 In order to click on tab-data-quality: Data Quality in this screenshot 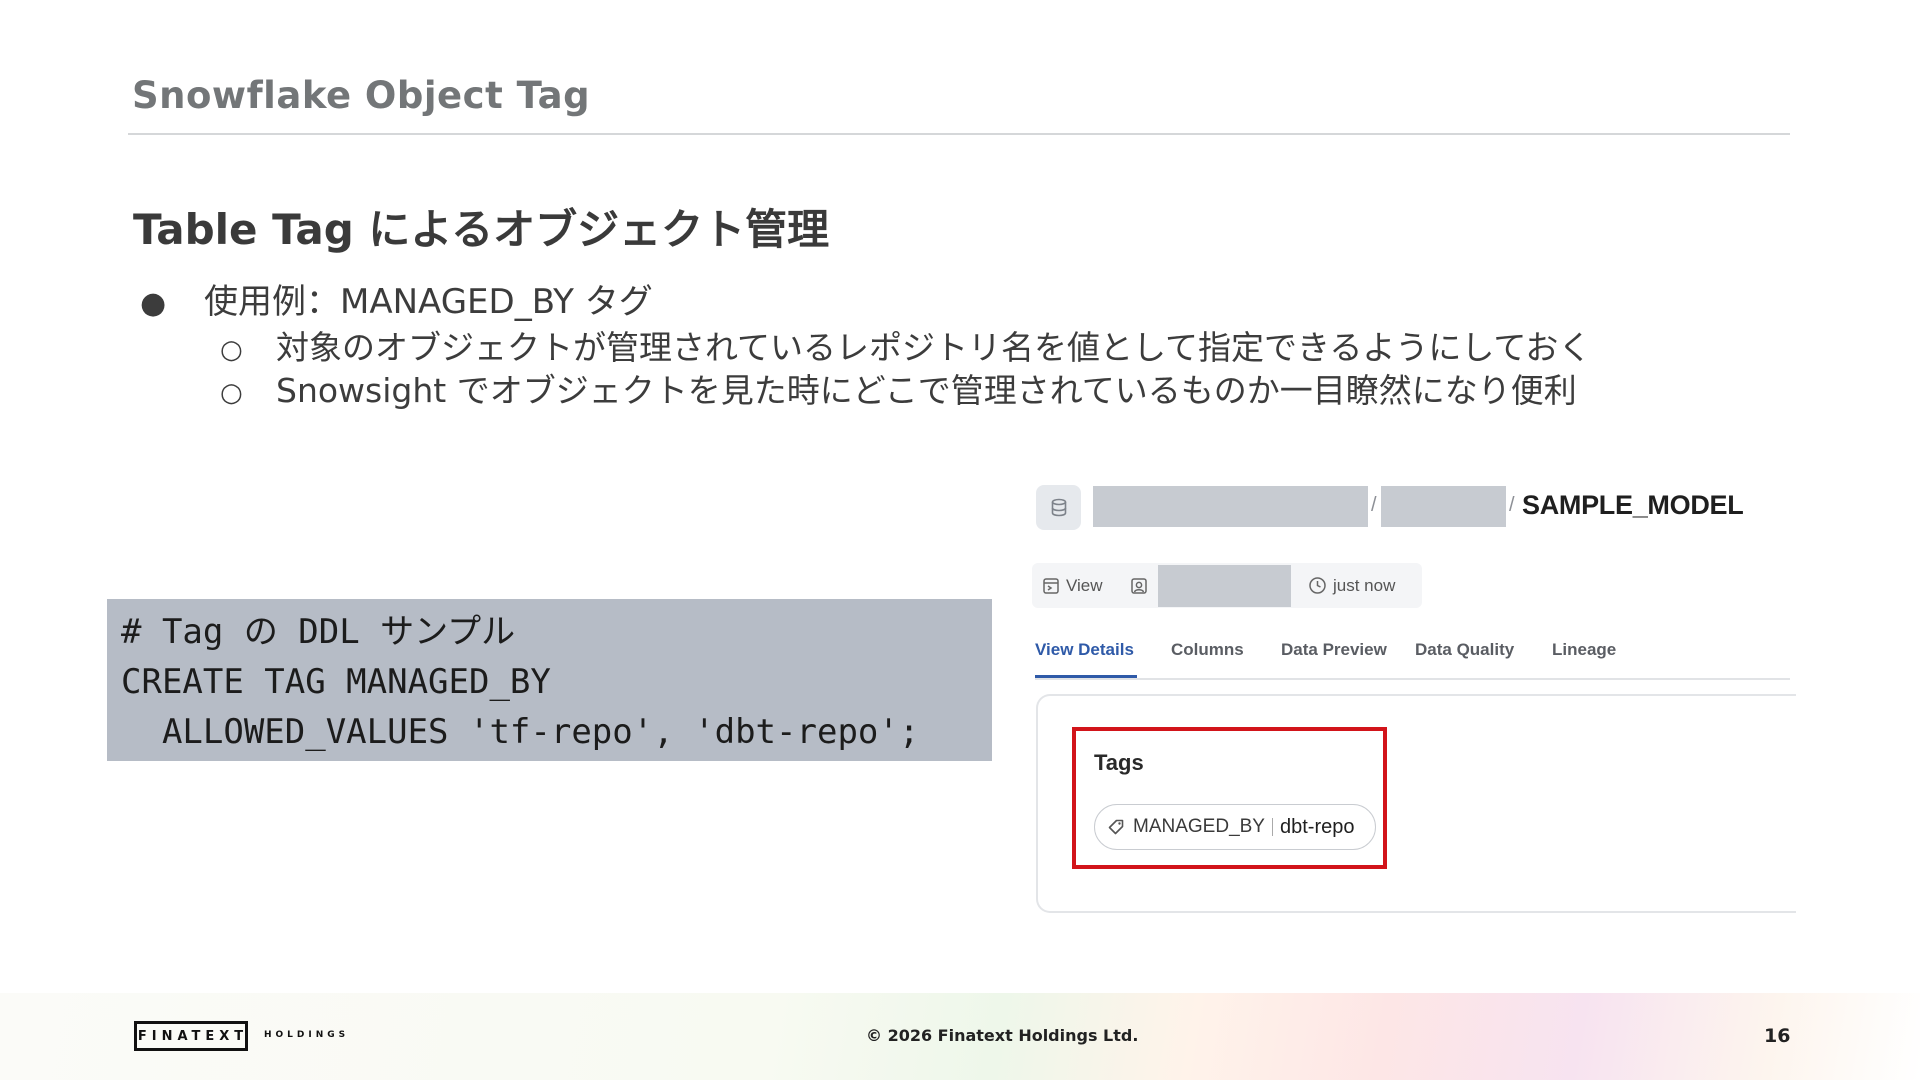, I will do `click(1464, 650)`.